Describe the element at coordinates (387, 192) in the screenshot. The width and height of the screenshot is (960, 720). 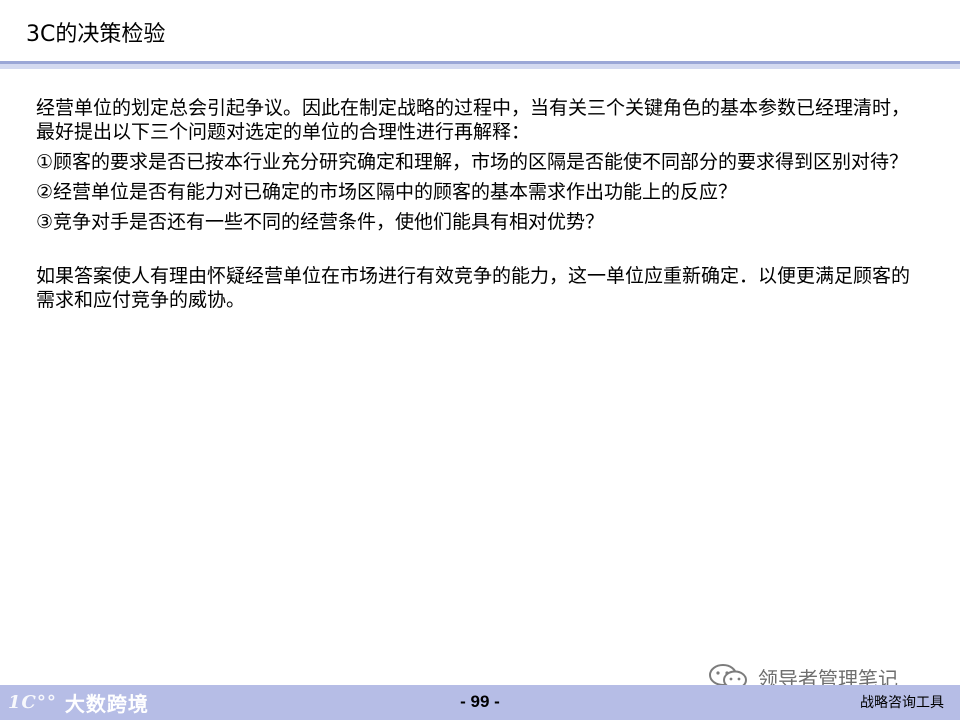
I see `question-2: ②经营单位是否有能力对已确定的市场区隔中的顾客的基本需求作出功能上的反应？` at that location.